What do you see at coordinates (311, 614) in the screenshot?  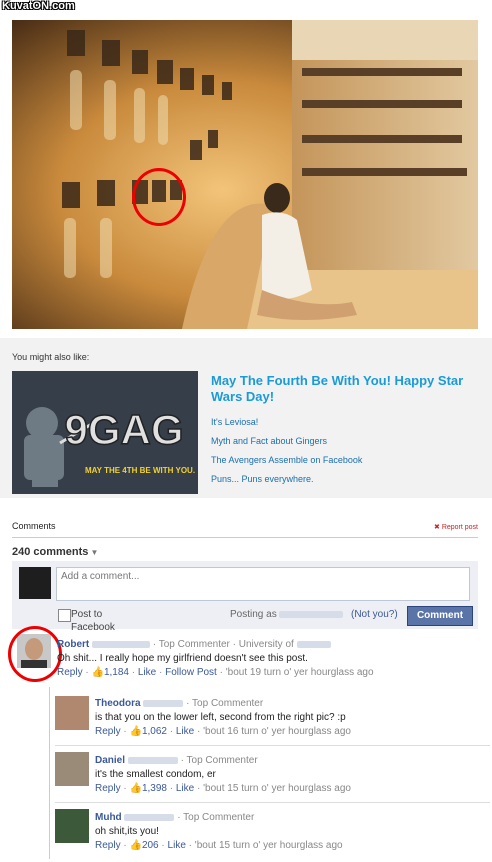 I see `blurred-name` at bounding box center [311, 614].